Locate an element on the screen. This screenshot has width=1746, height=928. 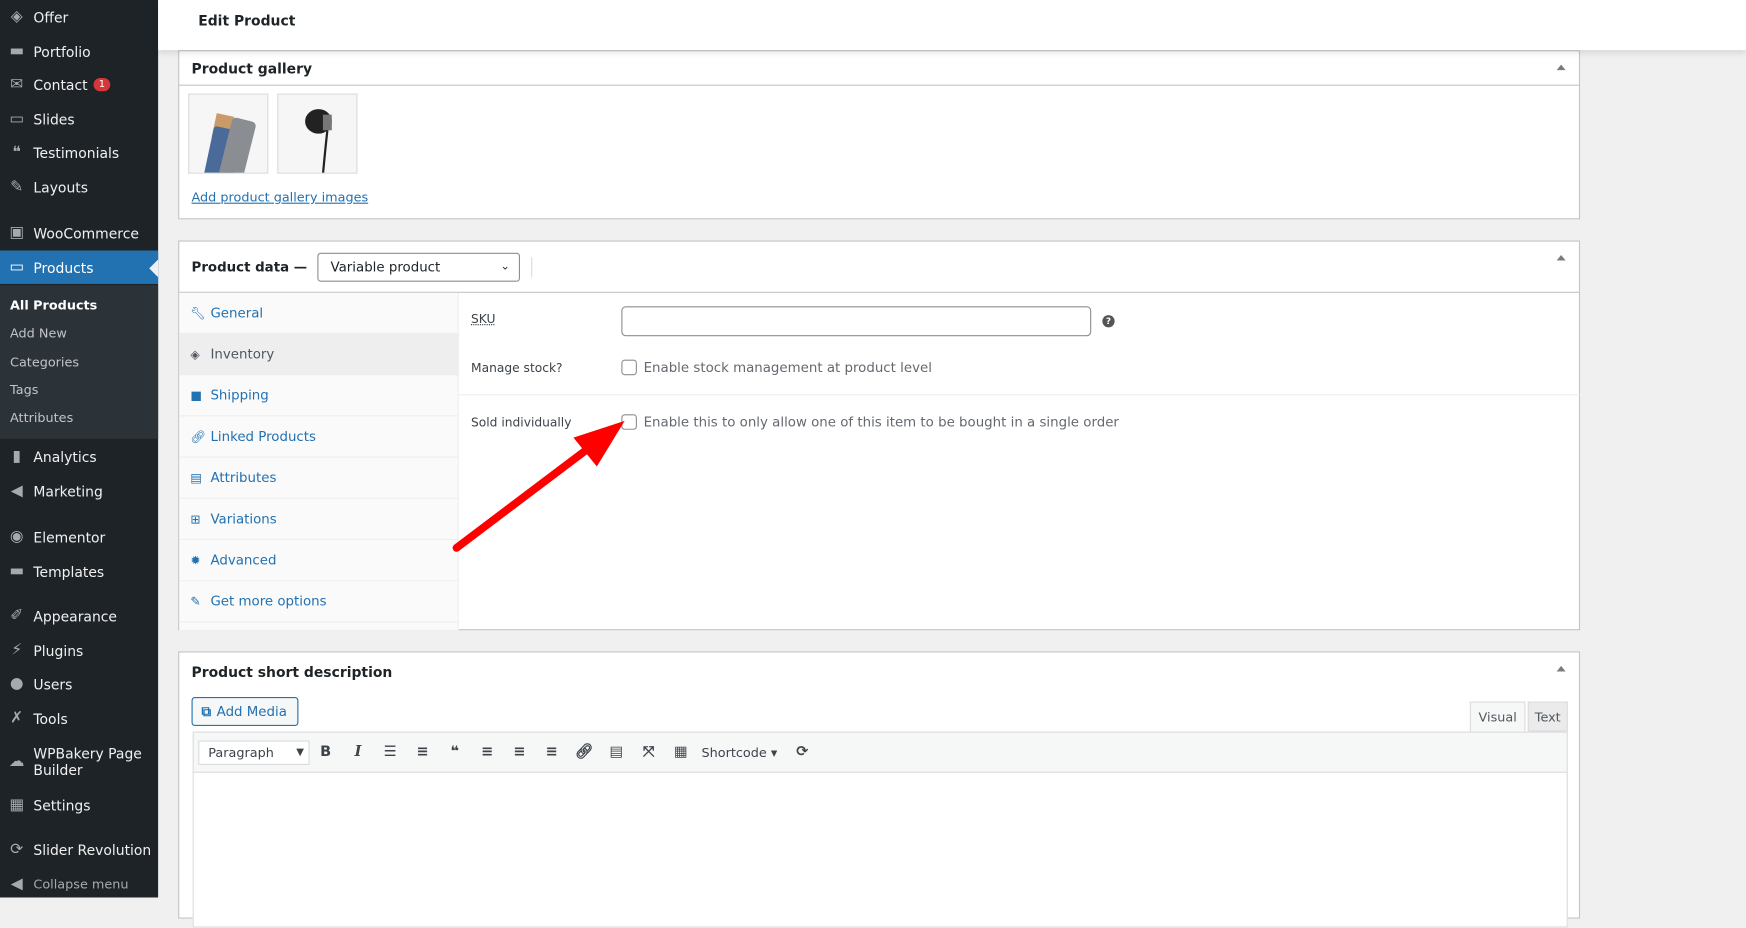
sidebar-item-appearance: ✐ Appearance is located at coordinates (79, 615).